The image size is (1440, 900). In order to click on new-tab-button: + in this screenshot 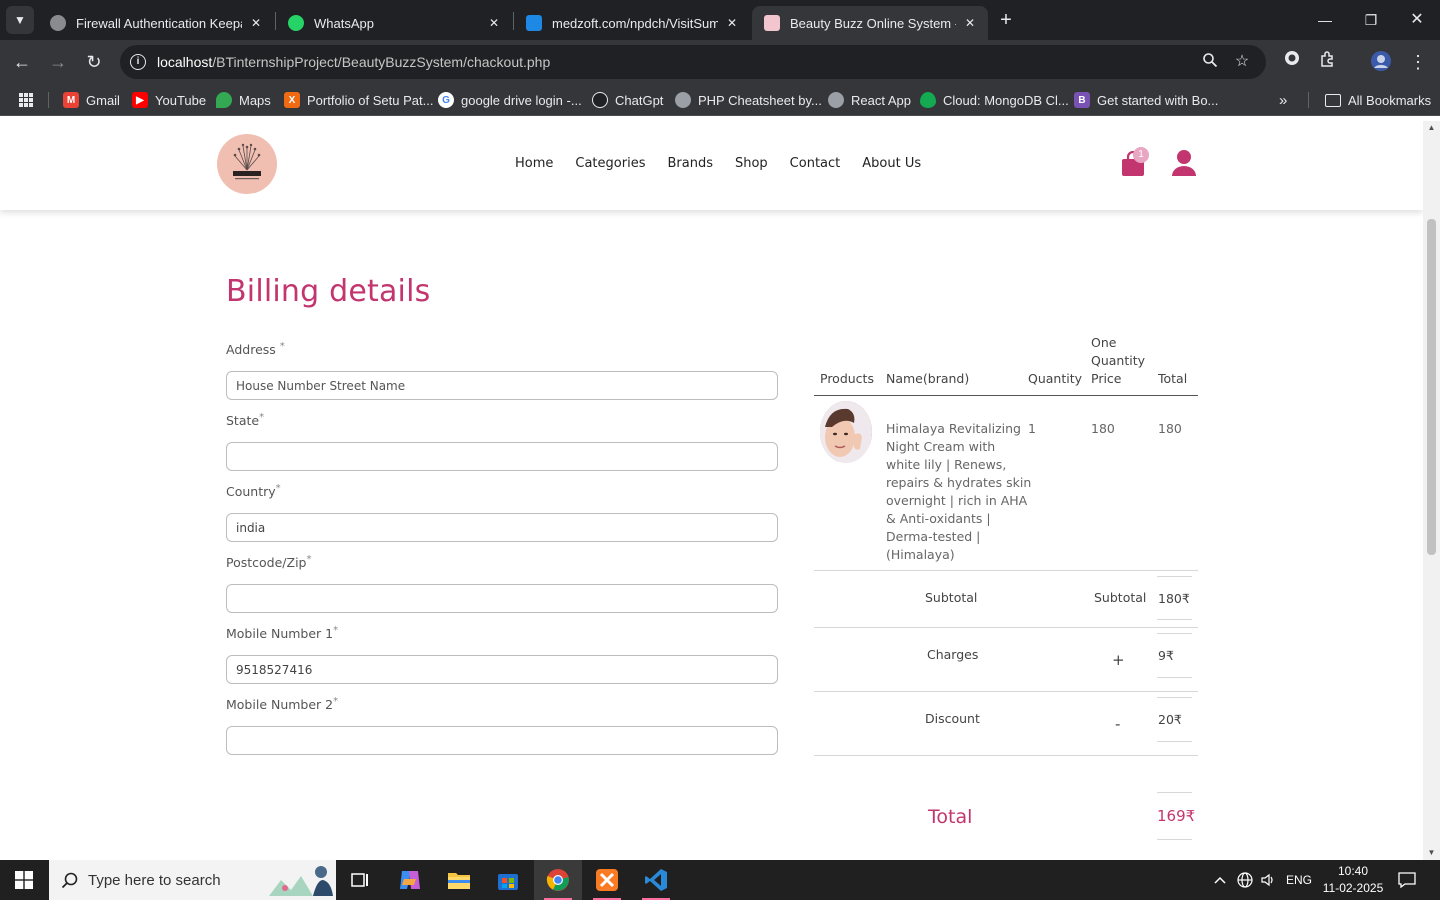, I will do `click(1006, 20)`.